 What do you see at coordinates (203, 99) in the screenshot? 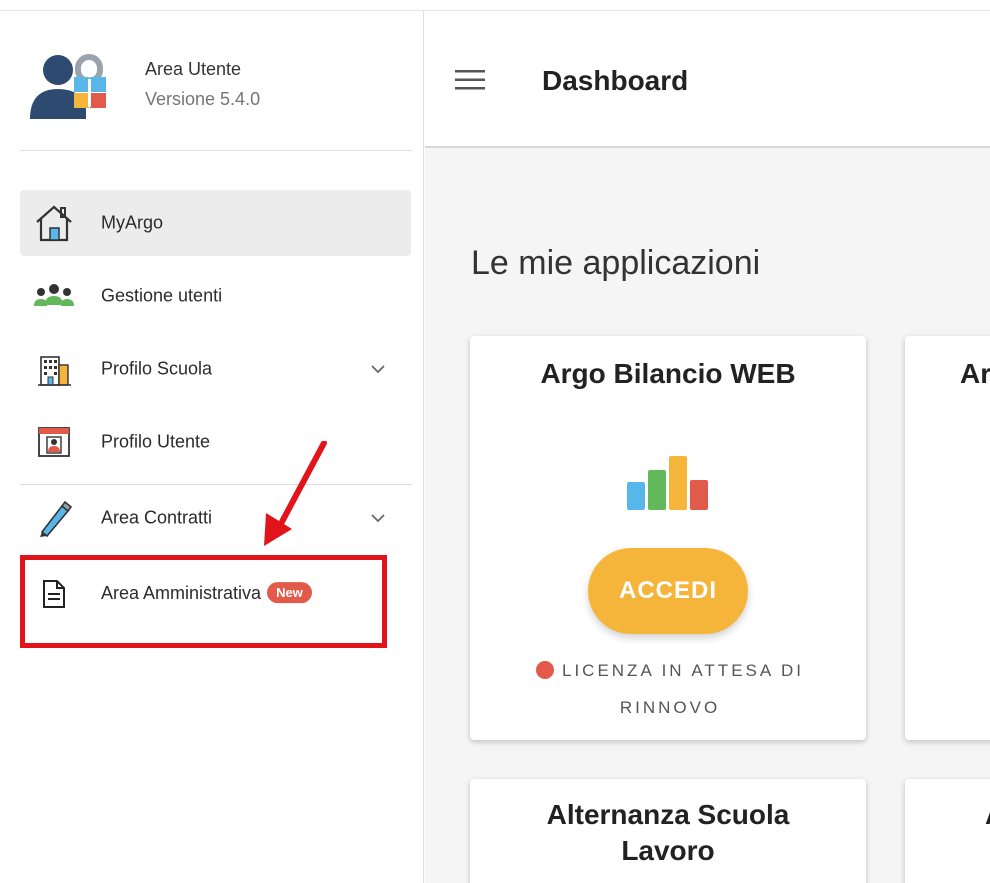
I see `brand-version: Versione 5.4.0` at bounding box center [203, 99].